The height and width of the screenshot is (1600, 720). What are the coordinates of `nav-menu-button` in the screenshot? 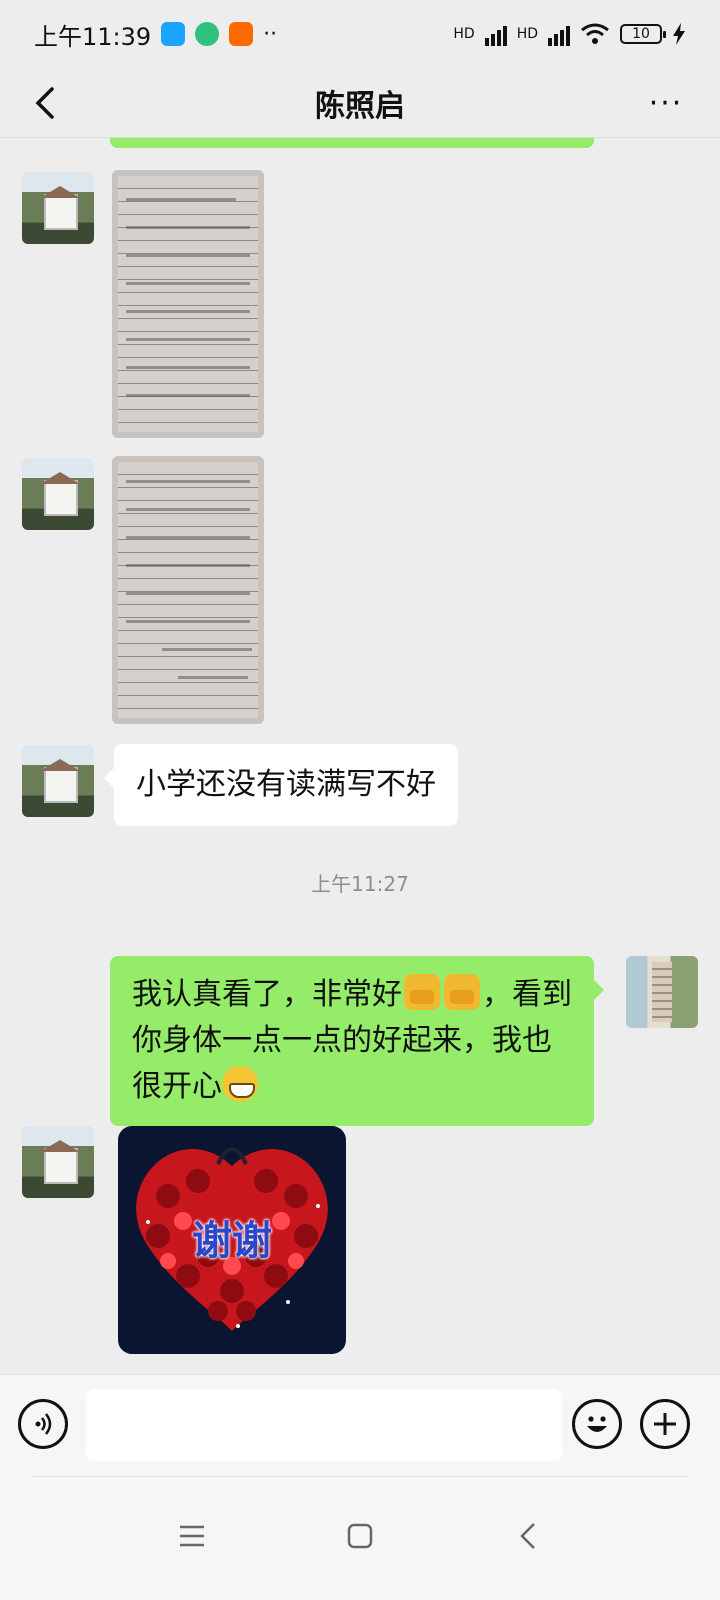 It's located at (192, 1536).